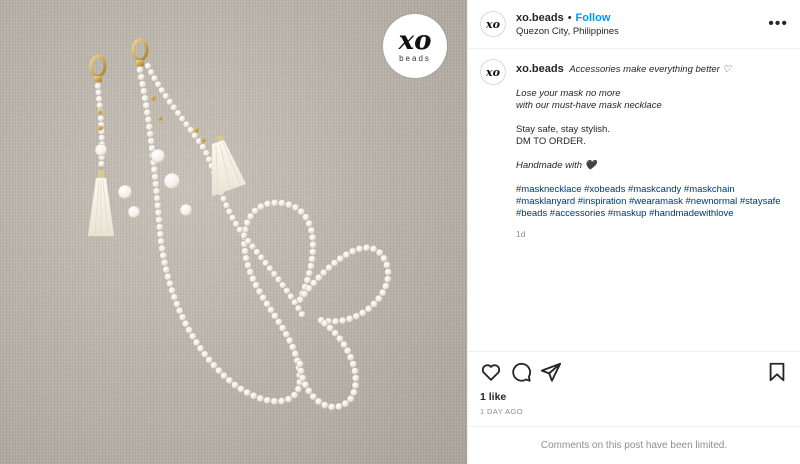 The image size is (800, 464). What do you see at coordinates (642, 18) in the screenshot?
I see `header-line: xo.beads • Follow` at bounding box center [642, 18].